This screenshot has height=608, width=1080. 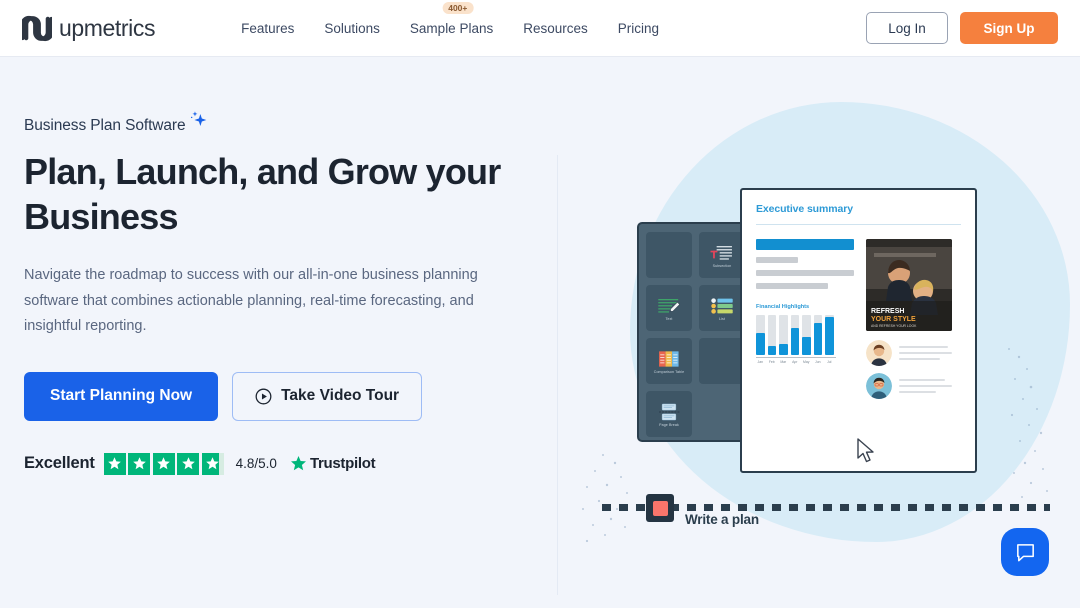 What do you see at coordinates (907, 28) in the screenshot?
I see `login-button: Log In` at bounding box center [907, 28].